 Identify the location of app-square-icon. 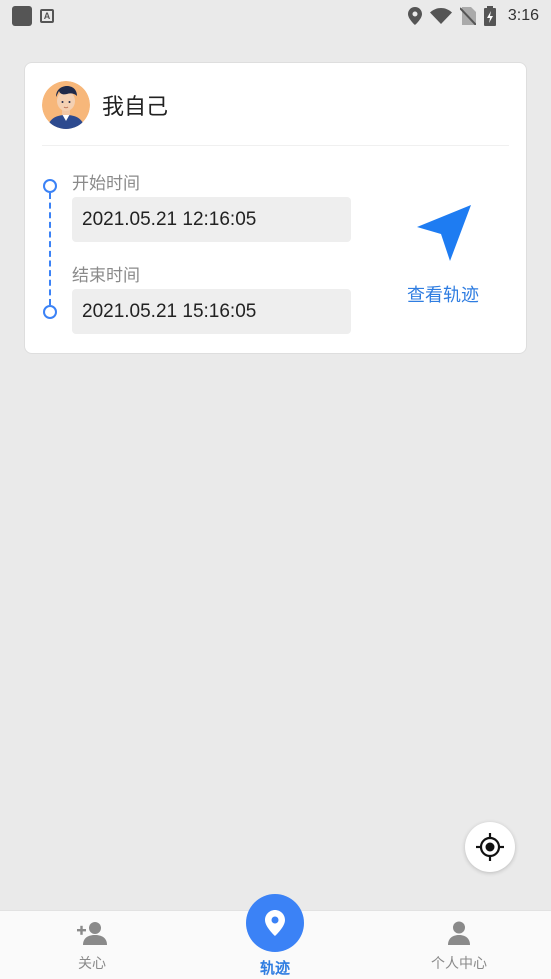
(22, 16).